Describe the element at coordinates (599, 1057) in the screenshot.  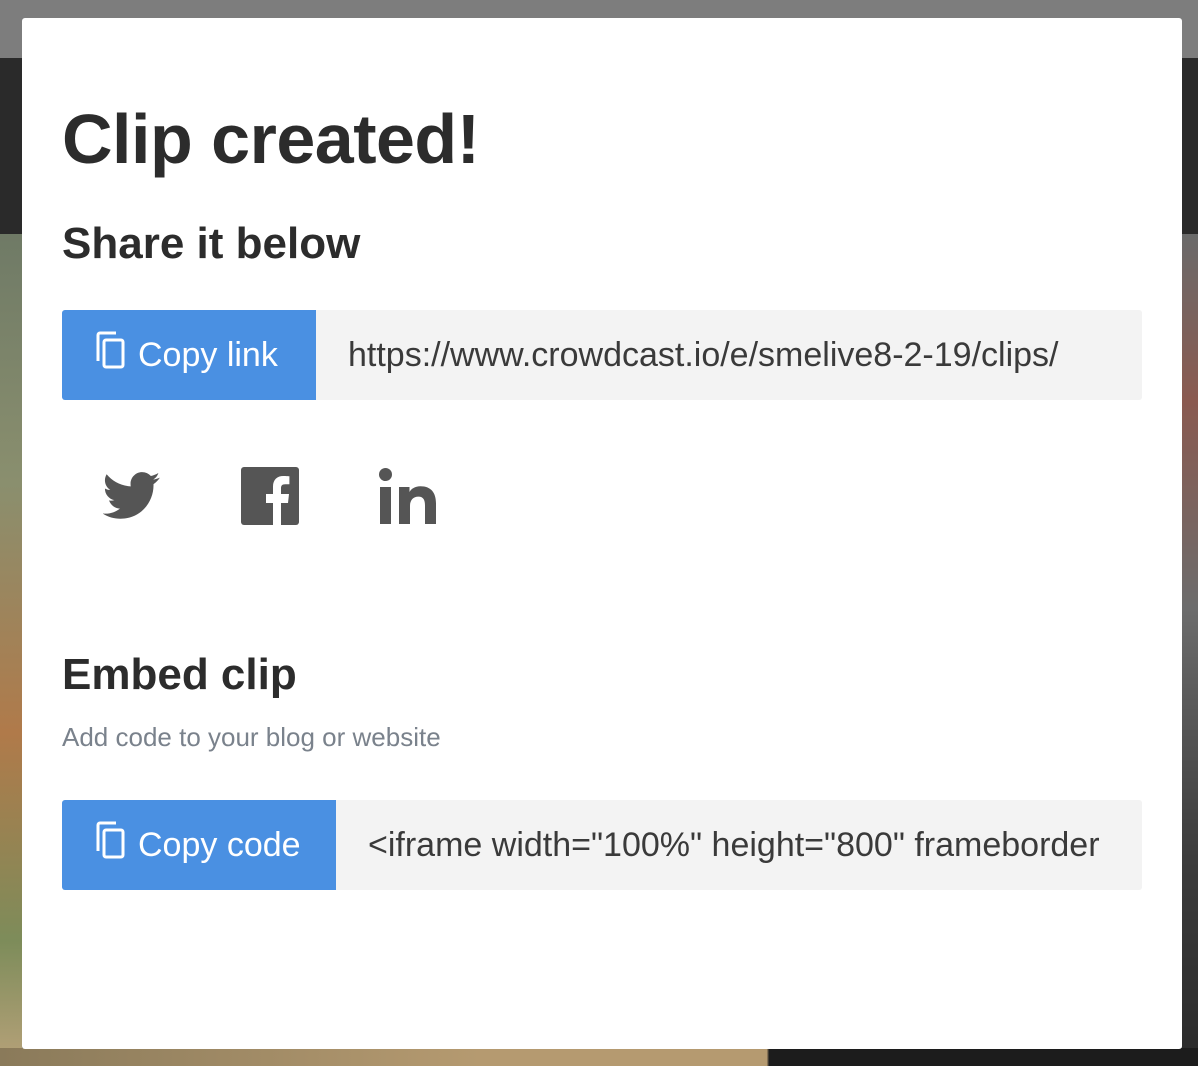
I see `background-video-edge-bottom` at that location.